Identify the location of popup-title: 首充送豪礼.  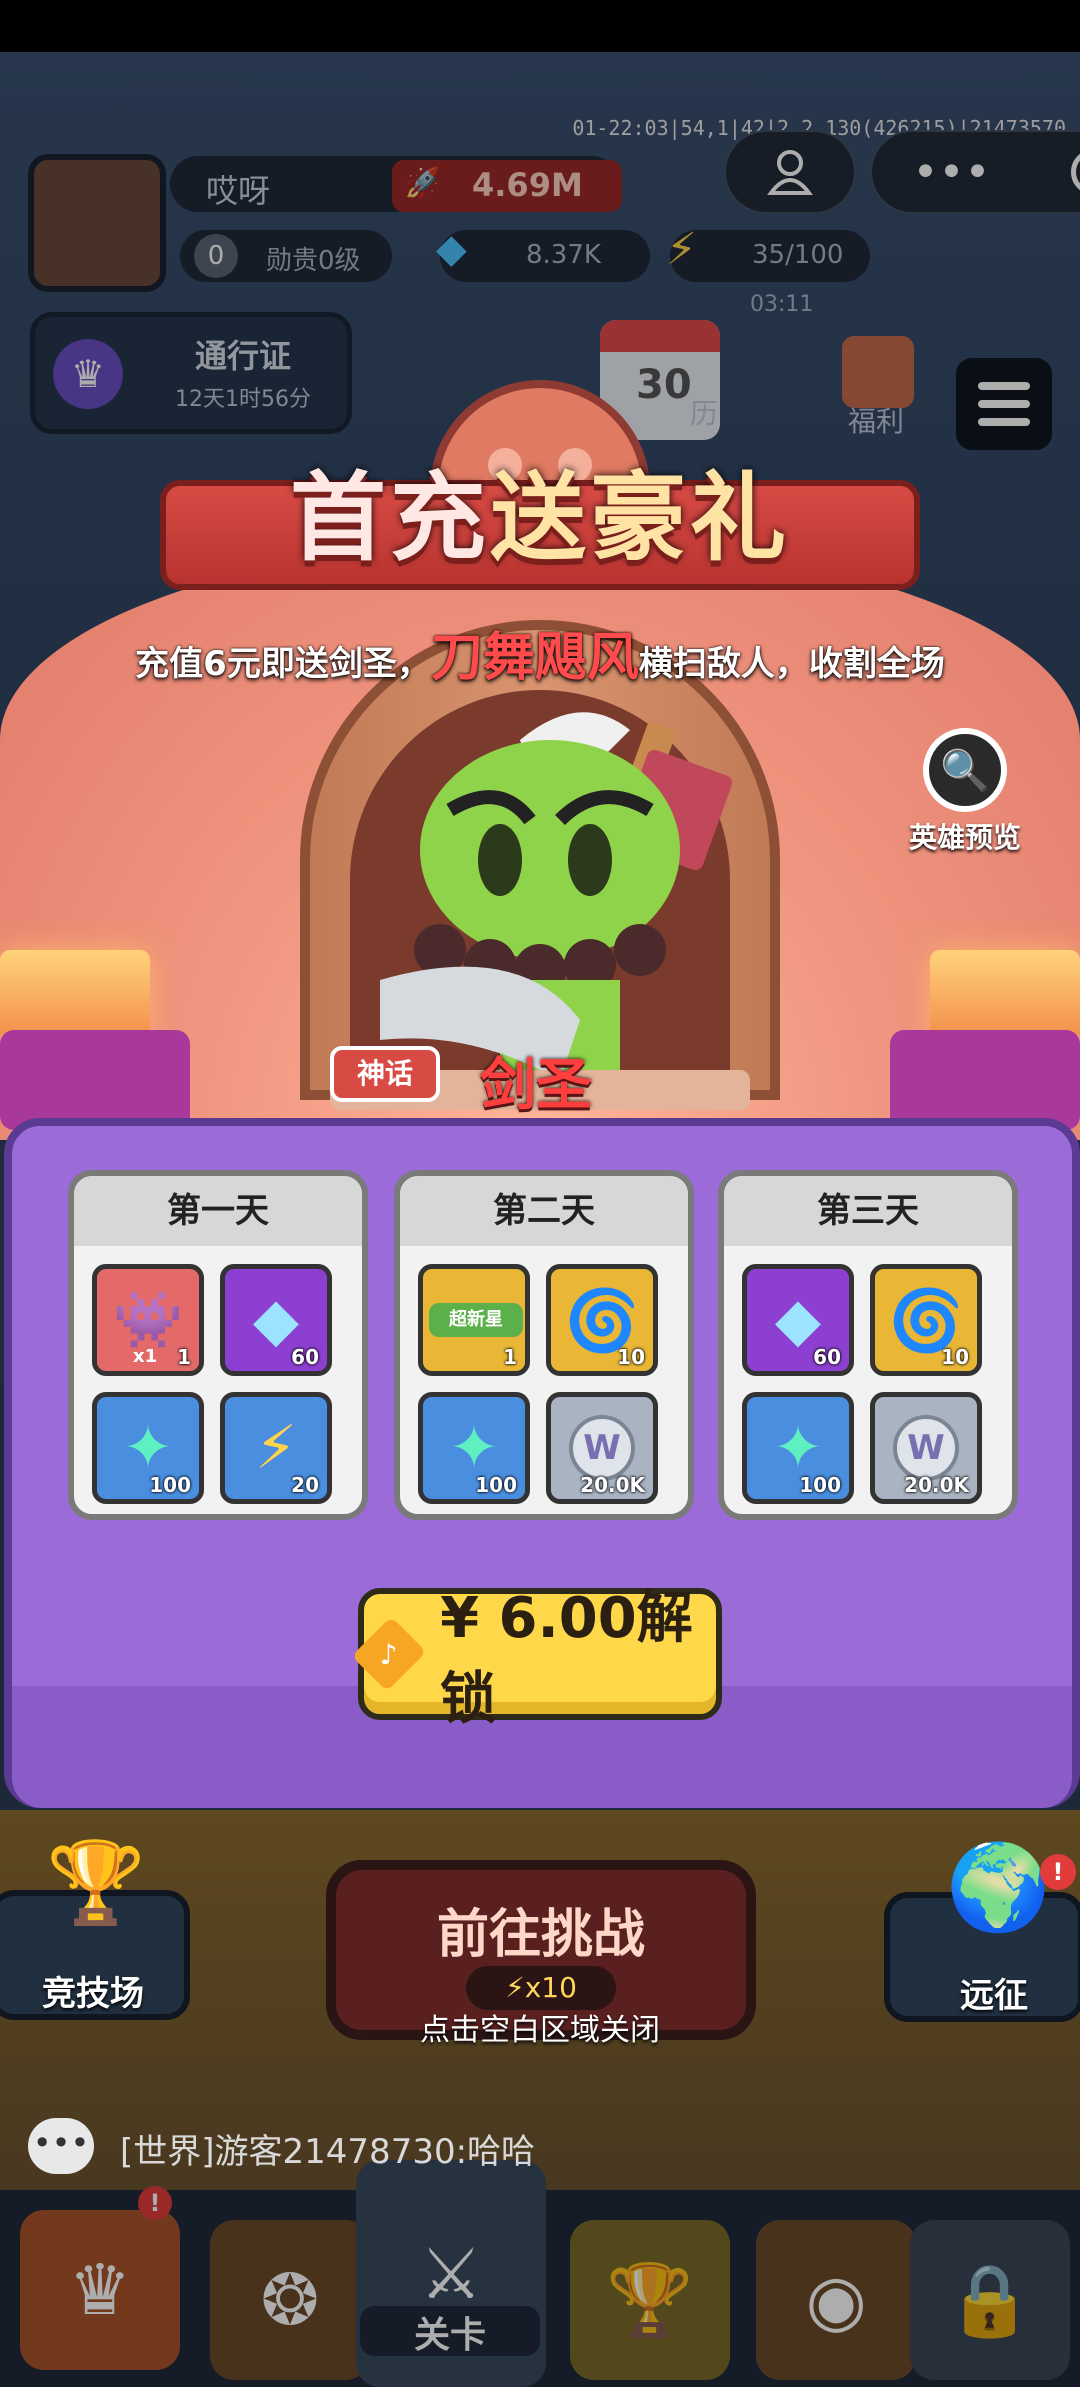
(540, 518).